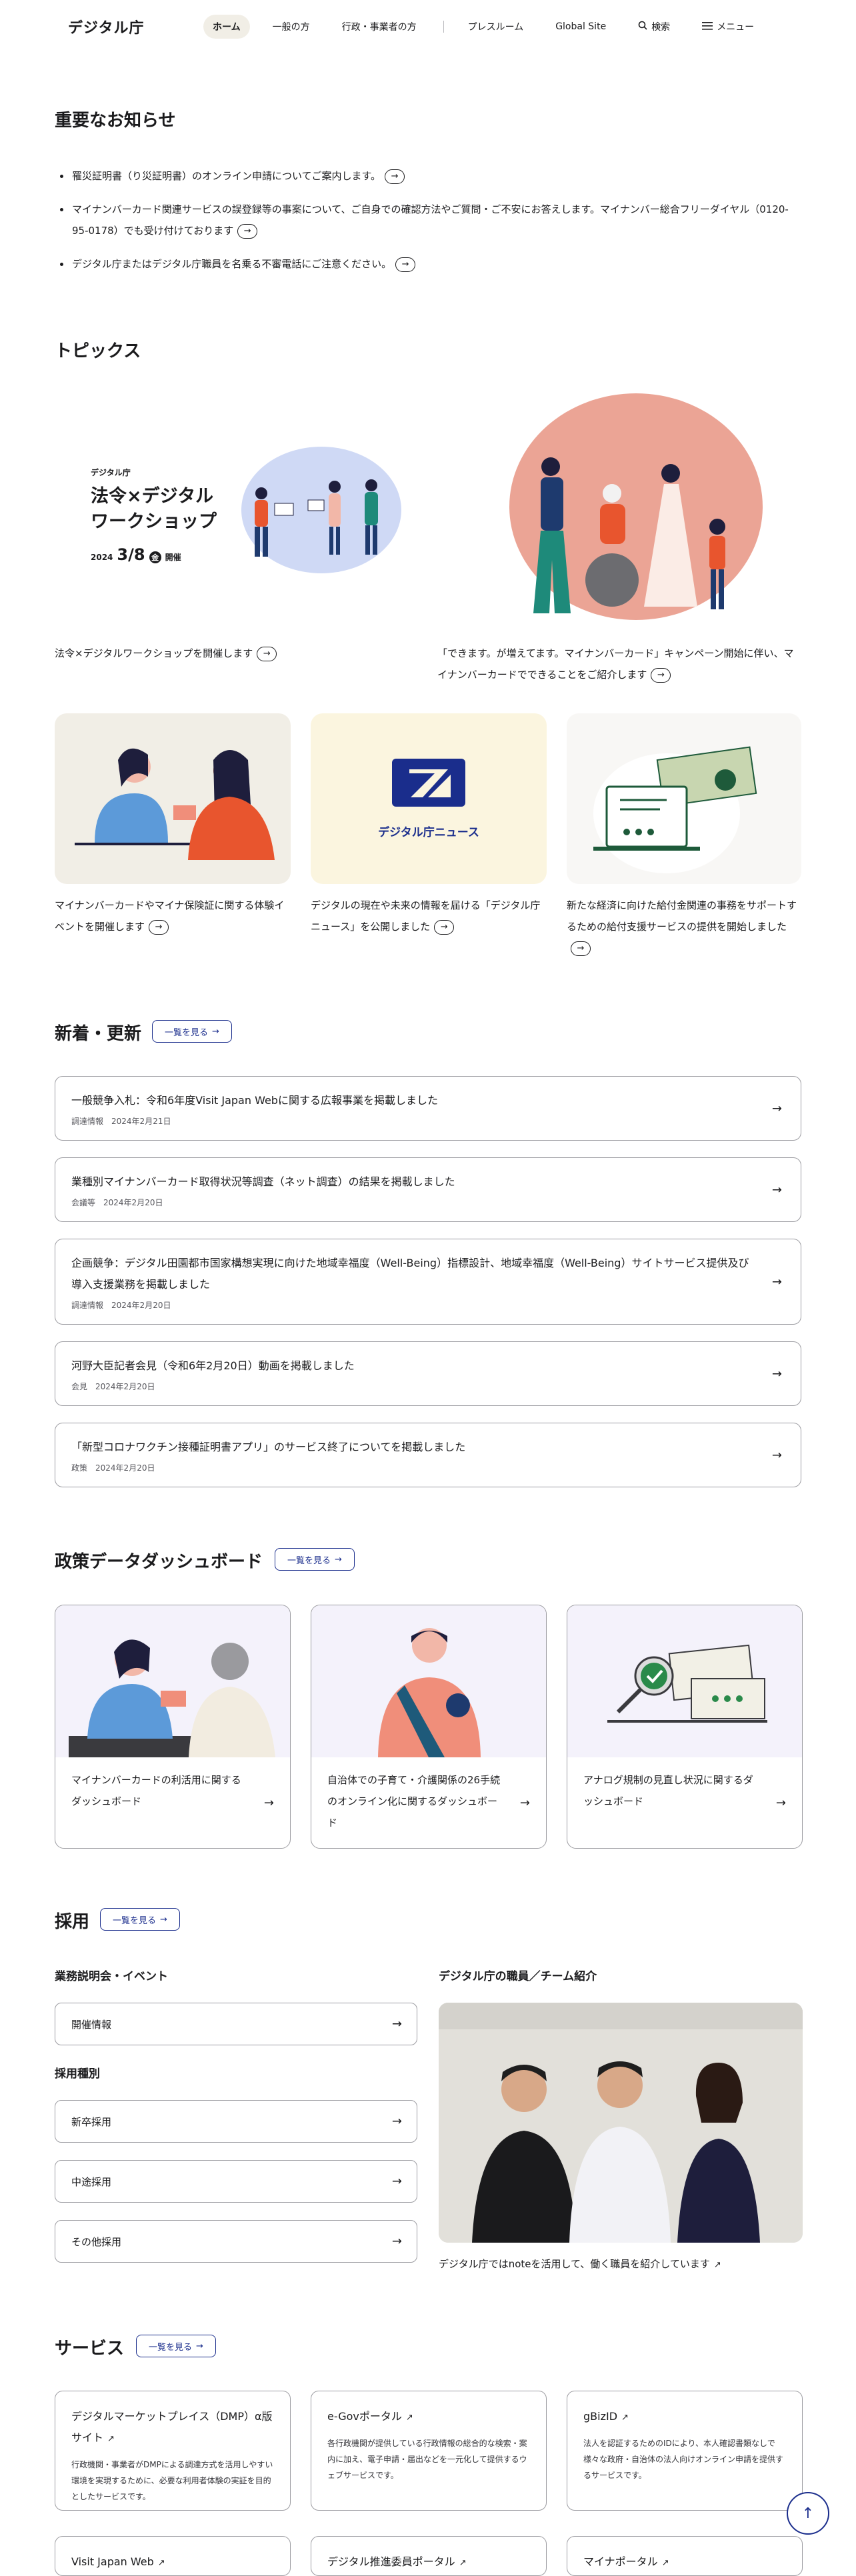 The image size is (856, 2576). What do you see at coordinates (428, 1467) in the screenshot?
I see `news-meta: 政策 2024年2月20日` at bounding box center [428, 1467].